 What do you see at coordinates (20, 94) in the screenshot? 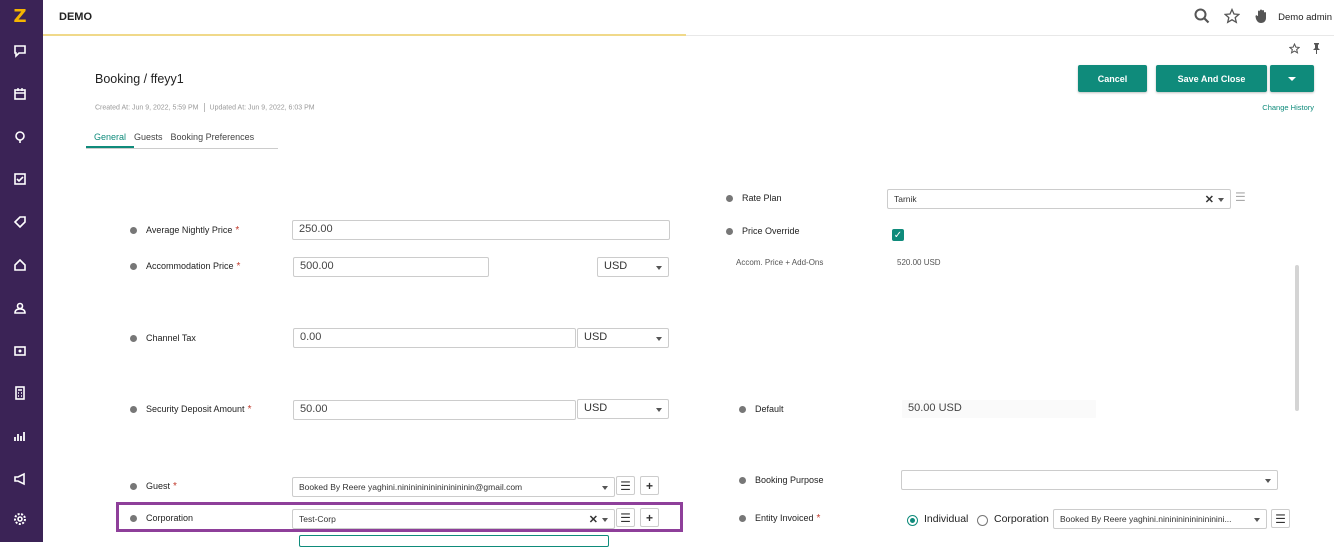
I see `calendar-icon` at bounding box center [20, 94].